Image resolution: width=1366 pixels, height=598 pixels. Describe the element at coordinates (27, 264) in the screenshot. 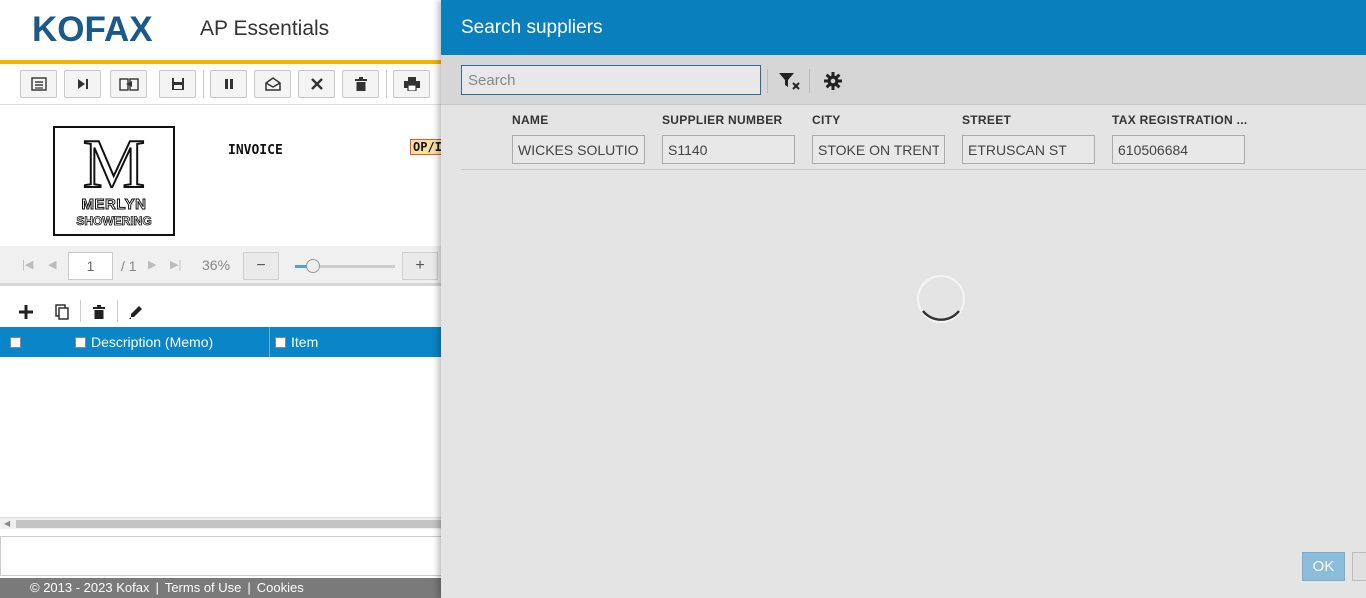

I see `first-page-icon: |◀` at that location.